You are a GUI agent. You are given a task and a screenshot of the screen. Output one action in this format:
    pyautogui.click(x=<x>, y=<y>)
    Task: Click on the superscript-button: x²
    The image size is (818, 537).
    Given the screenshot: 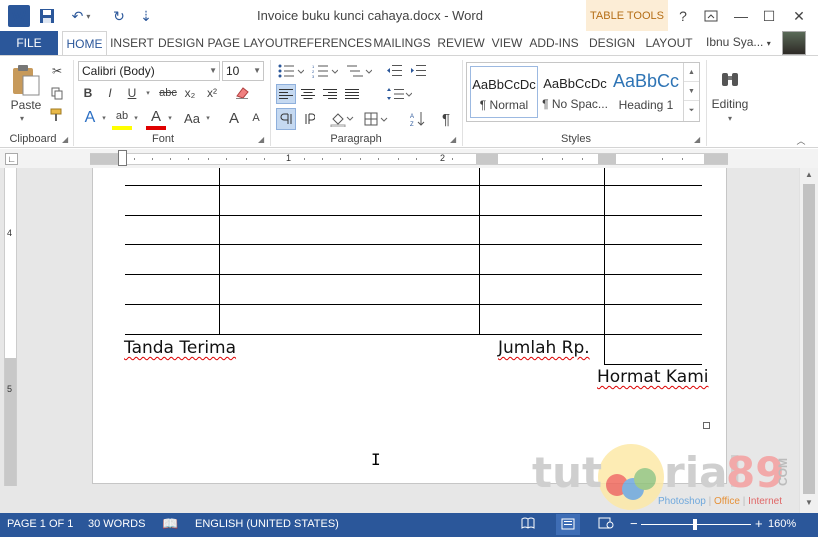 What is the action you would take?
    pyautogui.click(x=212, y=93)
    